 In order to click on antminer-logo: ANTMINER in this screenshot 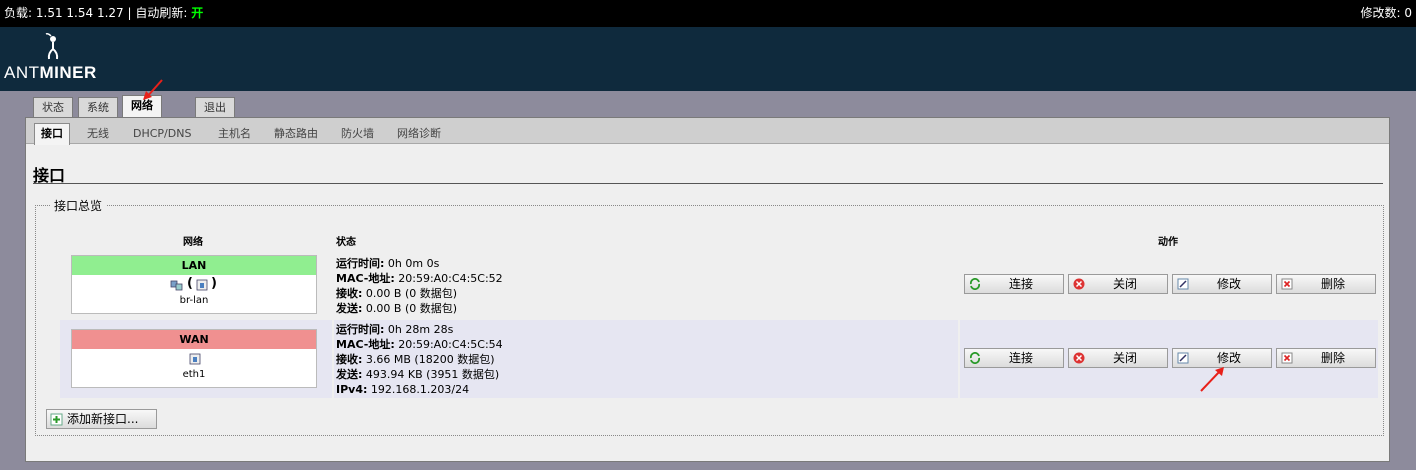, I will do `click(54, 59)`.